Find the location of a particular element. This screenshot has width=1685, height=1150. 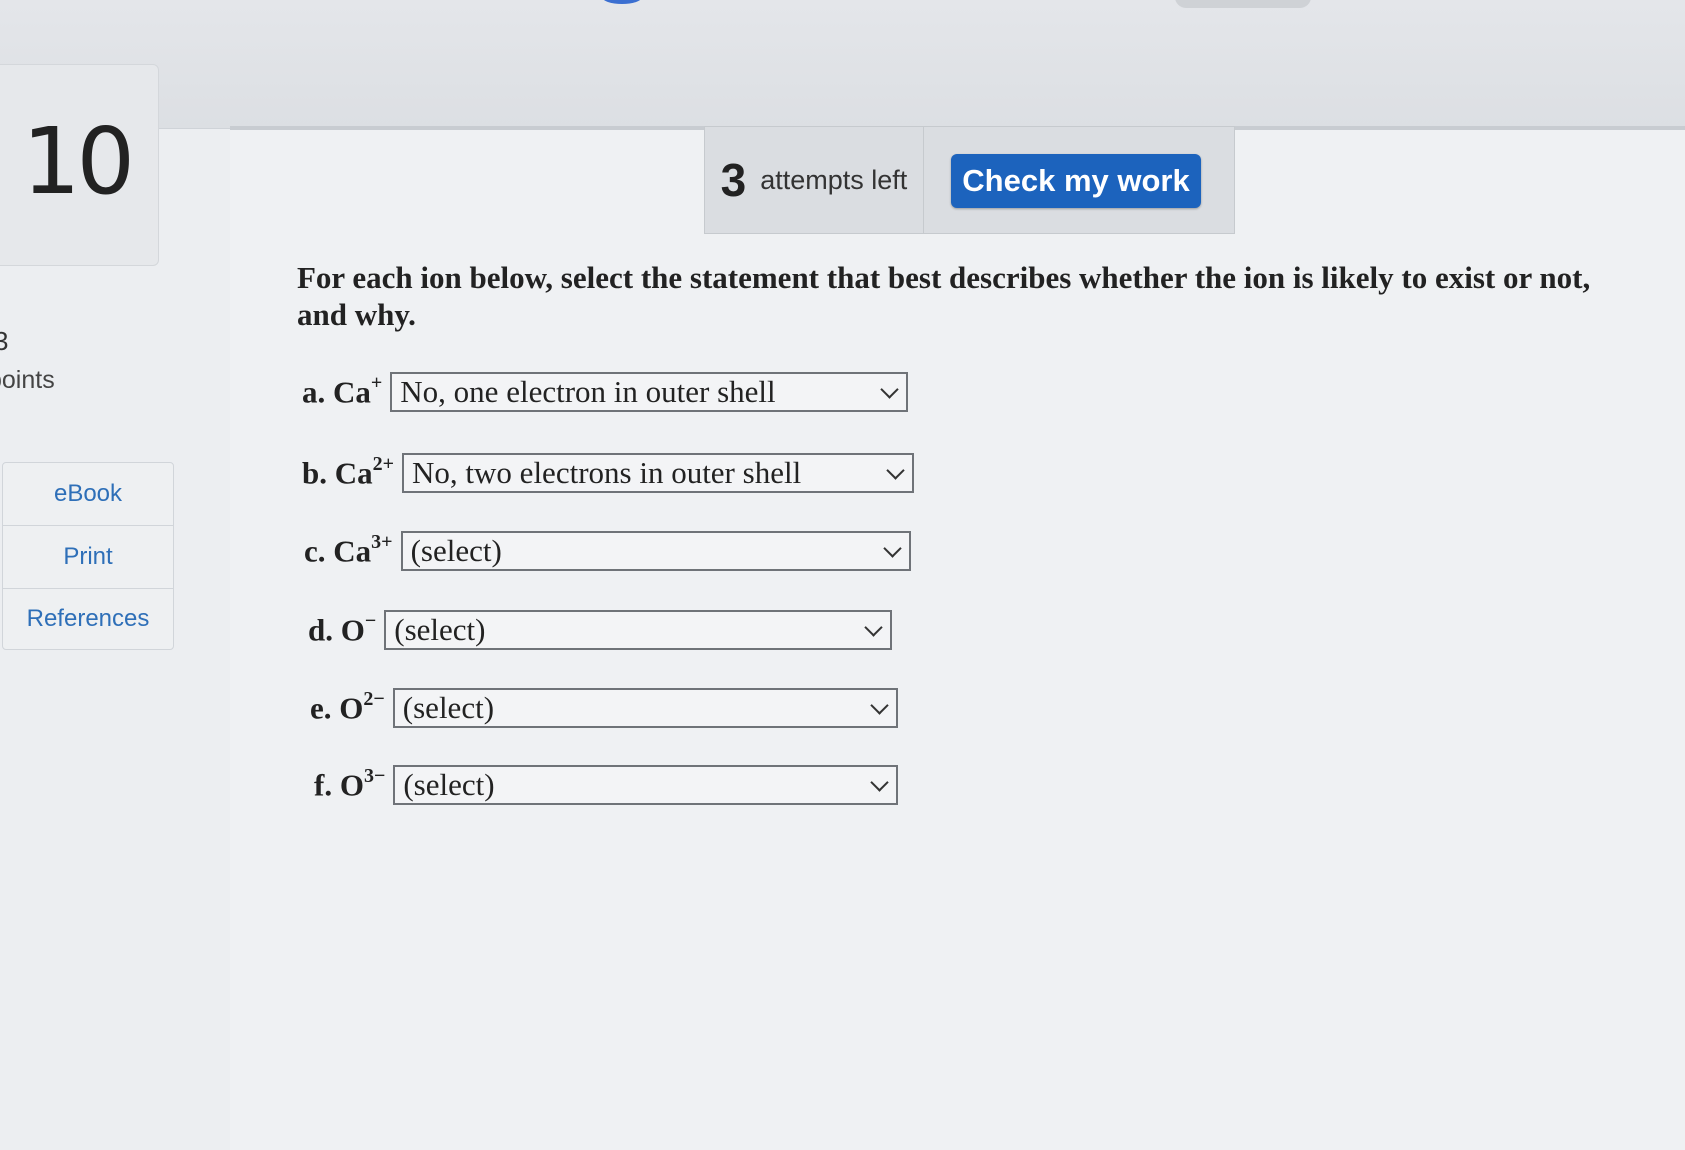

question-item-d: d. O− (select) is located at coordinates (600, 629).